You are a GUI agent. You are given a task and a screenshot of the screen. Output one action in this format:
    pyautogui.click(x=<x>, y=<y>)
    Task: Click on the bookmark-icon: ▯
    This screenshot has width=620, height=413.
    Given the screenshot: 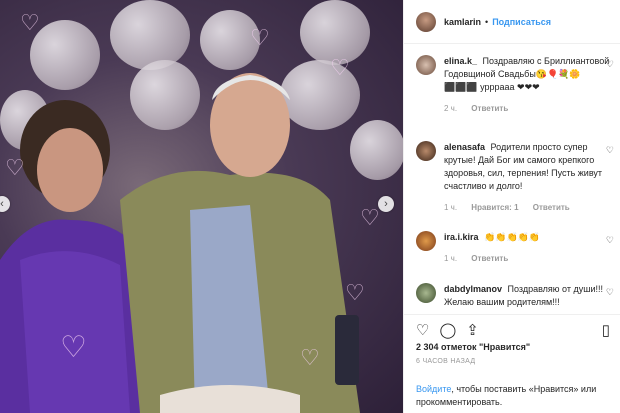 What is the action you would take?
    pyautogui.click(x=606, y=330)
    